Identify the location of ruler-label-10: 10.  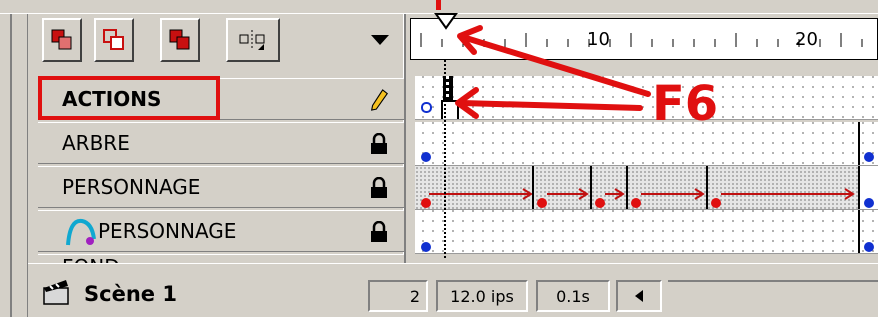
(598, 39).